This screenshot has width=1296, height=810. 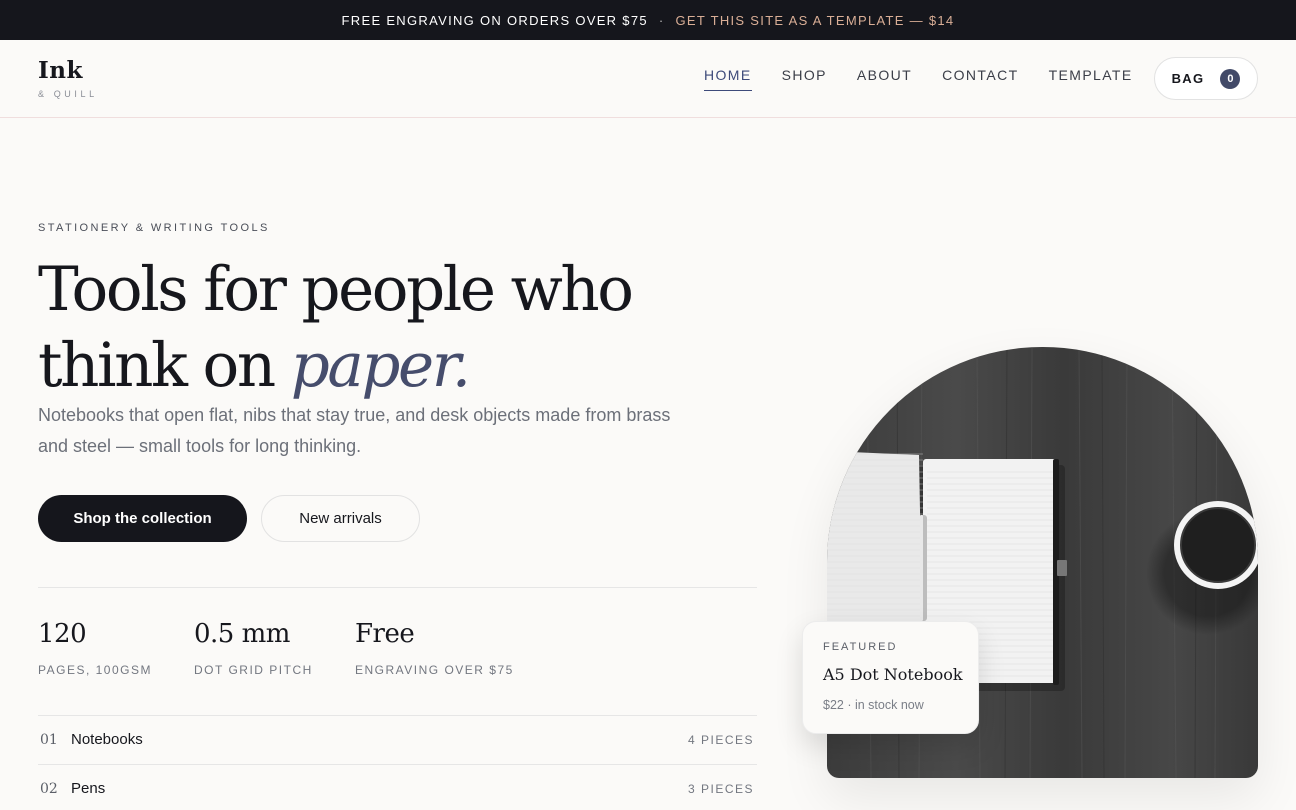 What do you see at coordinates (884, 79) in the screenshot?
I see `nav-about: ABOUT` at bounding box center [884, 79].